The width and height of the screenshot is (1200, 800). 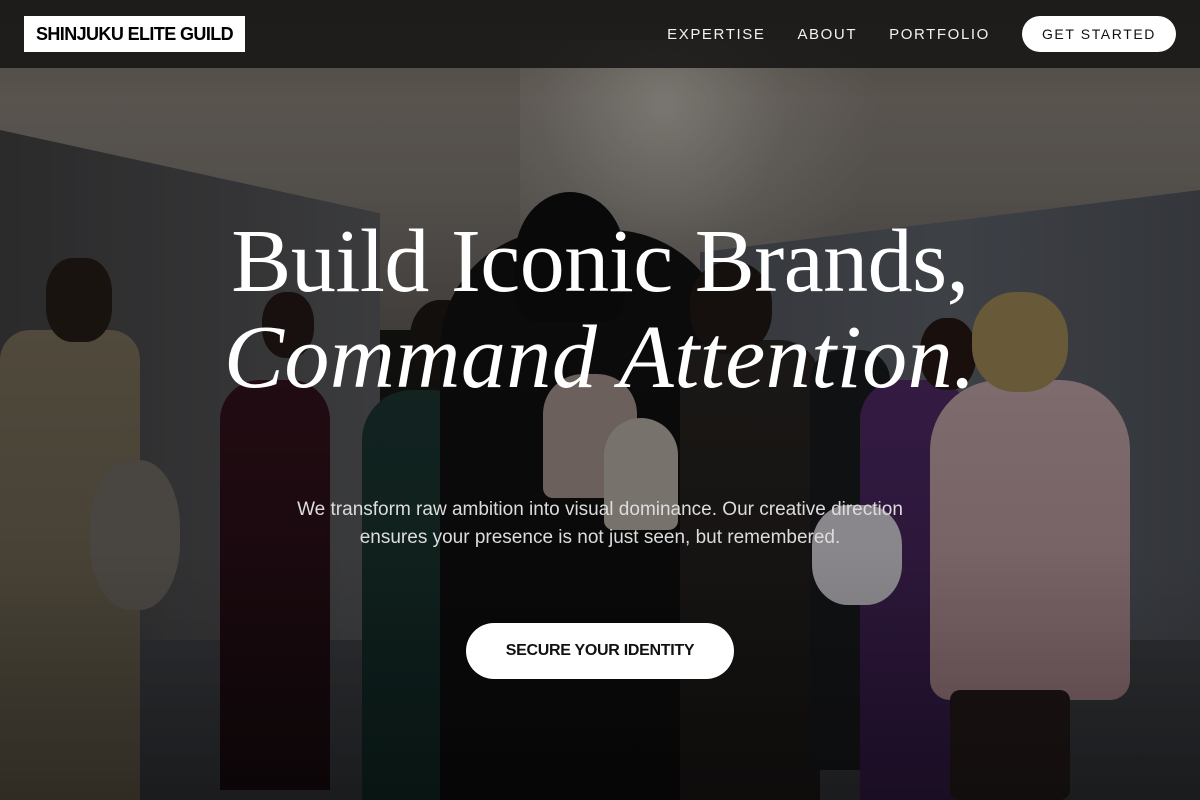 I want to click on get-started-button: GET STARTED, so click(x=1098, y=34).